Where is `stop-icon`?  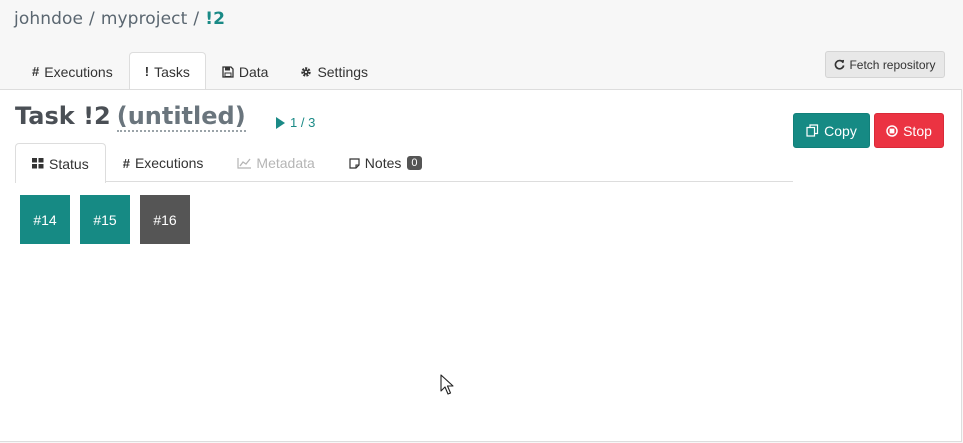
stop-icon is located at coordinates (892, 130).